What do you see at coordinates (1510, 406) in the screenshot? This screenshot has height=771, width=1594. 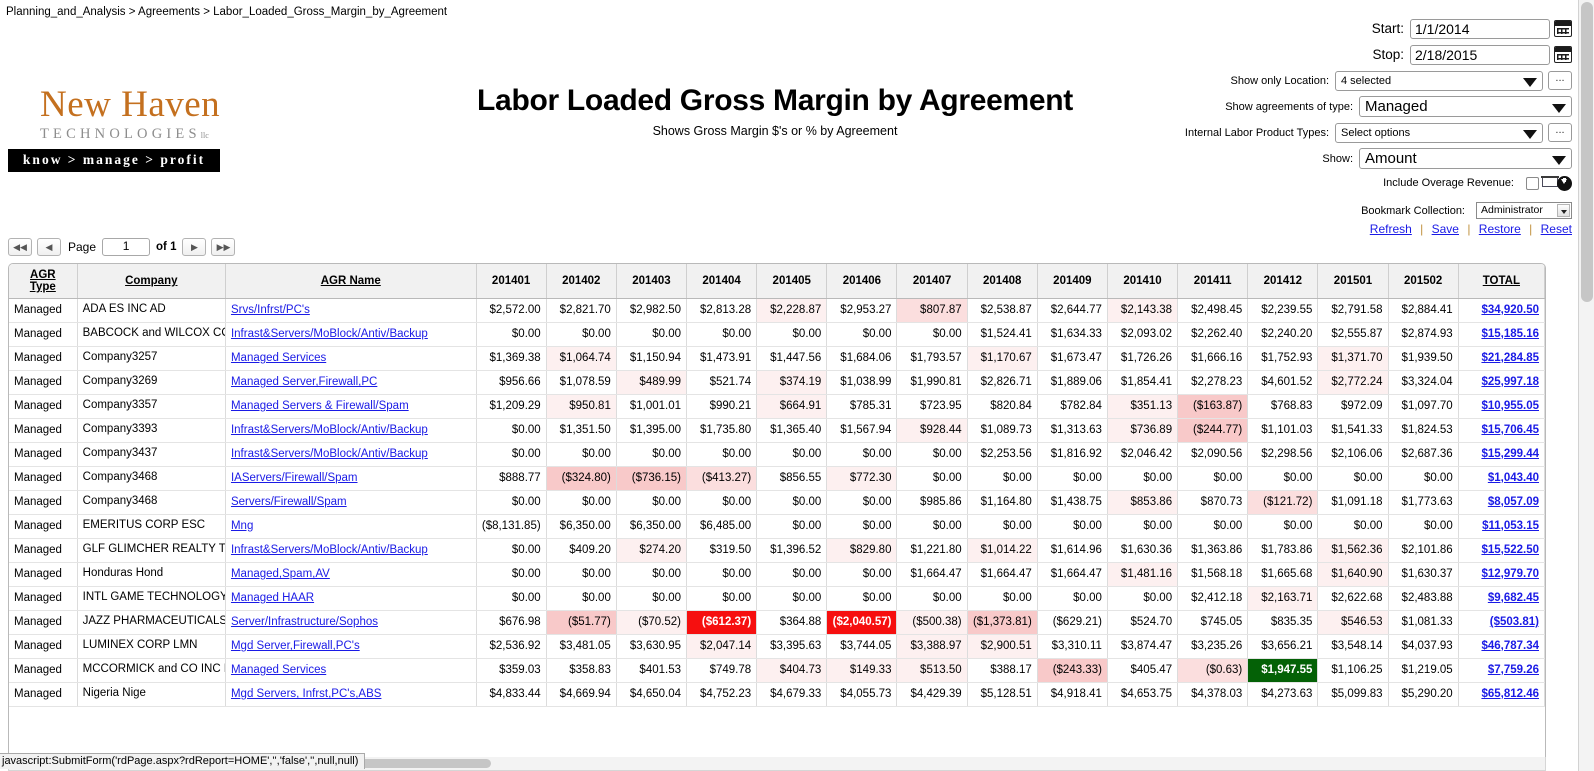 I see `total-link: $10,955.05` at bounding box center [1510, 406].